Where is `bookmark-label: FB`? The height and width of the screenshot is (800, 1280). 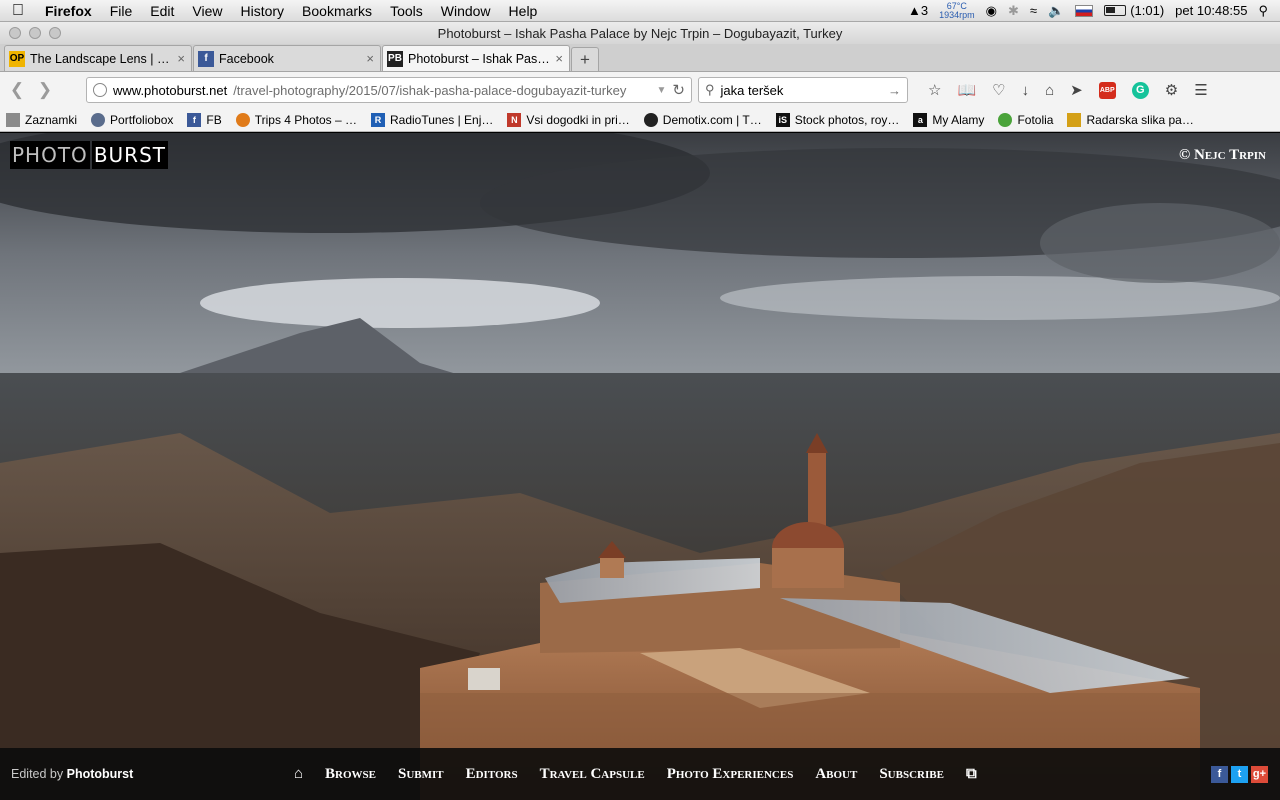 bookmark-label: FB is located at coordinates (214, 119).